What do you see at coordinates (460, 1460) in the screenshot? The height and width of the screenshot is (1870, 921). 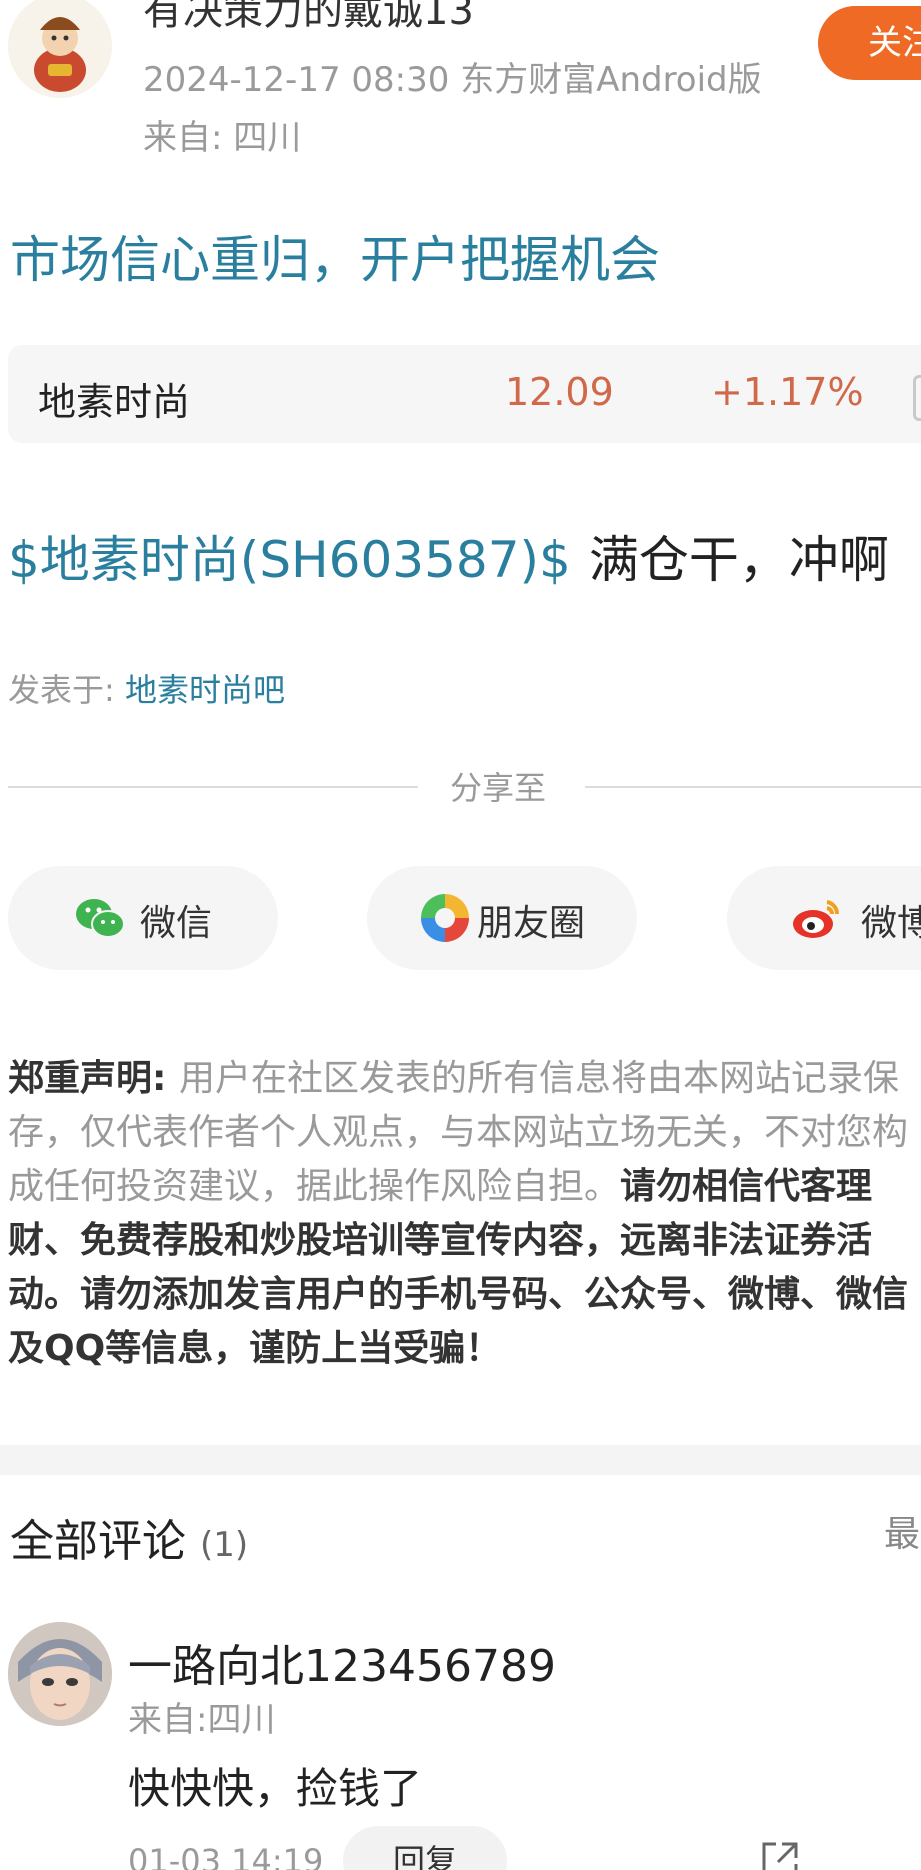 I see `section-separator` at bounding box center [460, 1460].